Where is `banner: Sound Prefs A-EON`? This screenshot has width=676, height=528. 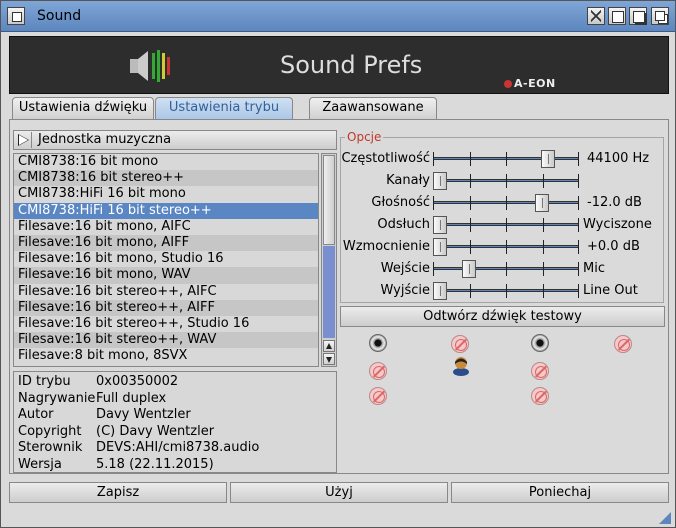 banner: Sound Prefs A-EON is located at coordinates (339, 65).